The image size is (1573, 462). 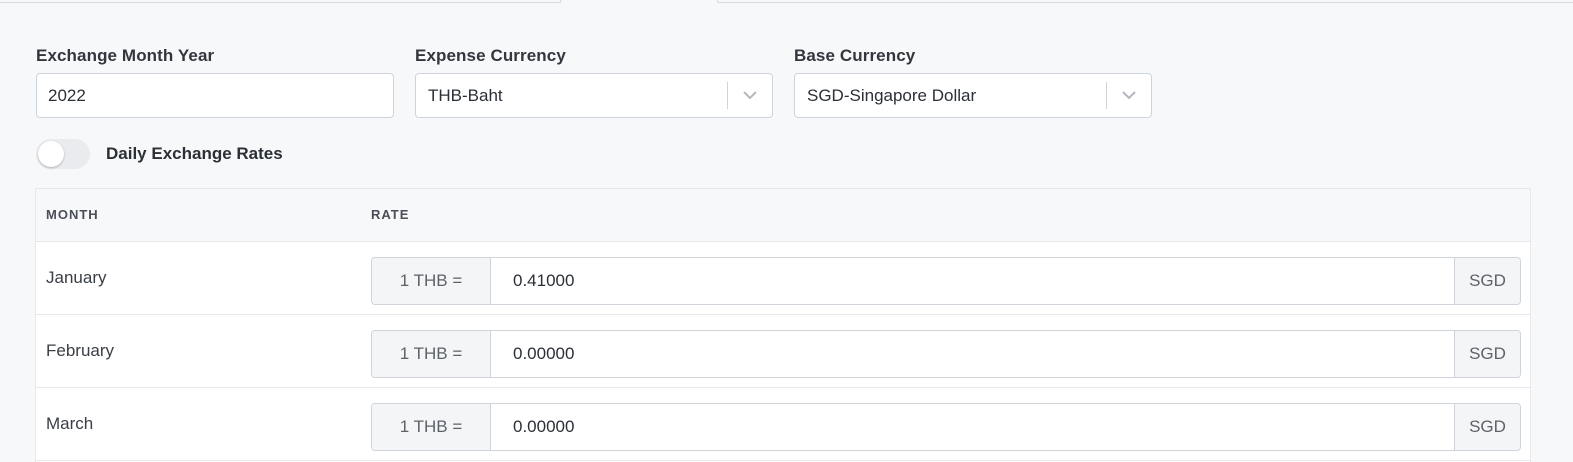 I want to click on base-currency-group: Base Currency SGD-Singapore Dollar, so click(x=973, y=81).